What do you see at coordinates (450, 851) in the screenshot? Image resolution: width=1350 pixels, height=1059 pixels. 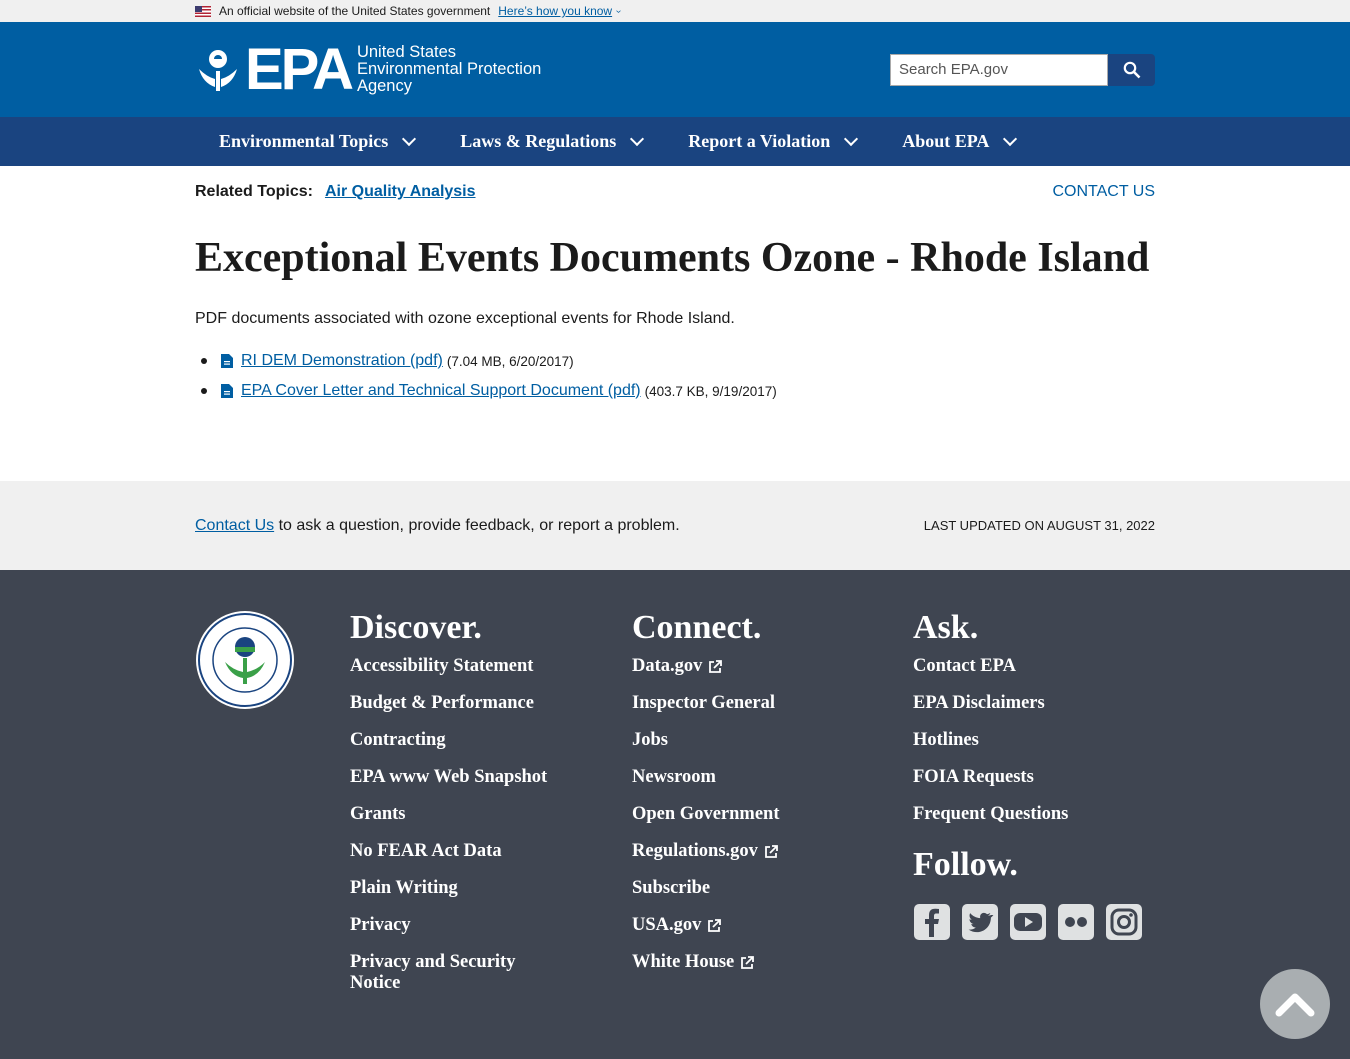 I see `footer-link: No FEAR Act Data` at bounding box center [450, 851].